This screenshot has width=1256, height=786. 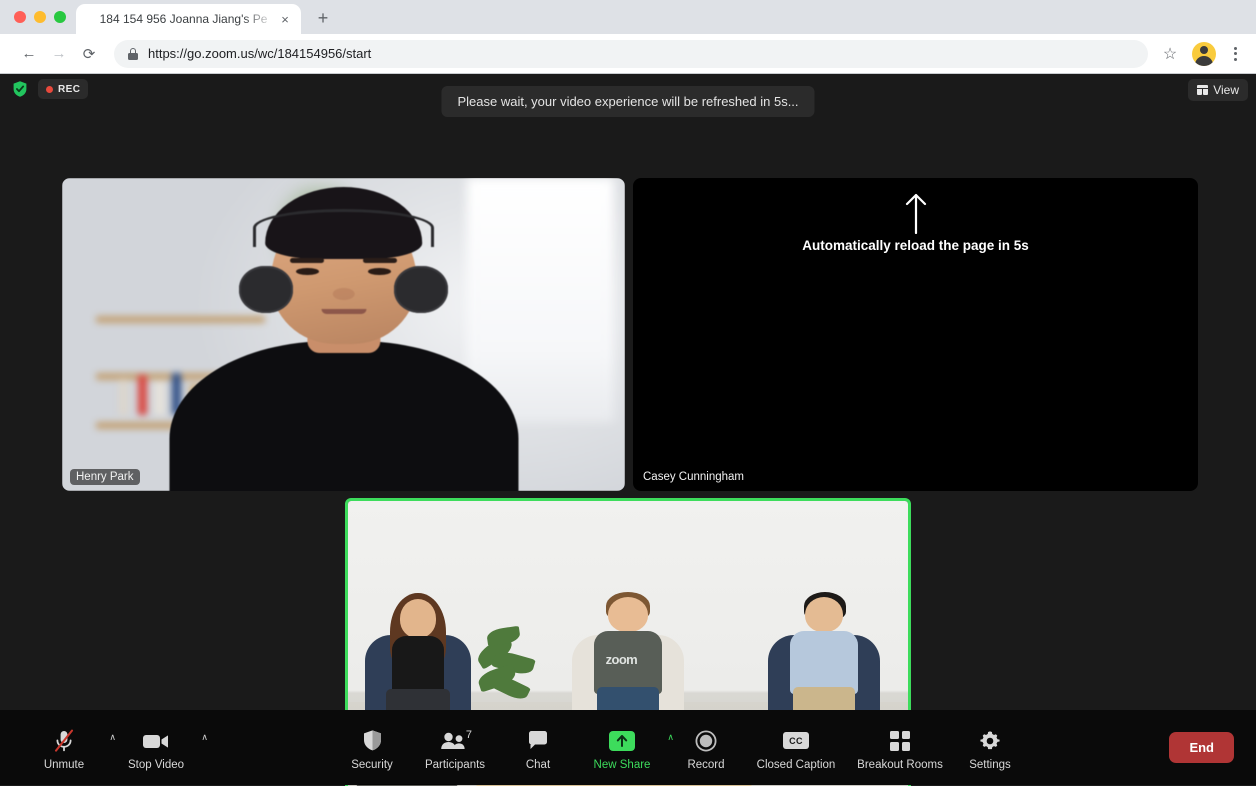 What do you see at coordinates (49, 89) in the screenshot?
I see `recording-dot-icon` at bounding box center [49, 89].